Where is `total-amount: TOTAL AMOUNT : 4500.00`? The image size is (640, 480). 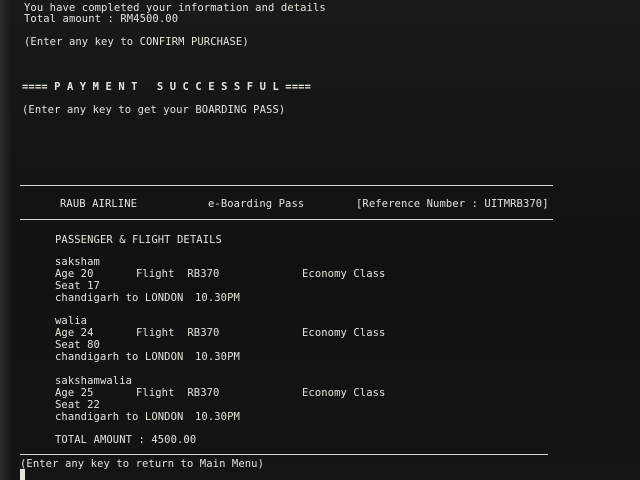 total-amount: TOTAL AMOUNT : 4500.00 is located at coordinates (126, 440).